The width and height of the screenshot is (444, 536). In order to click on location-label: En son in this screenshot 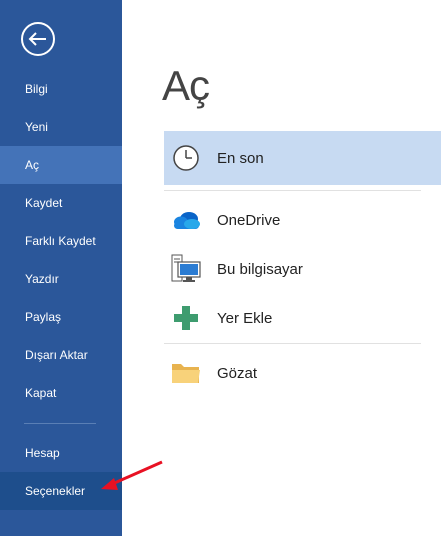, I will do `click(240, 158)`.